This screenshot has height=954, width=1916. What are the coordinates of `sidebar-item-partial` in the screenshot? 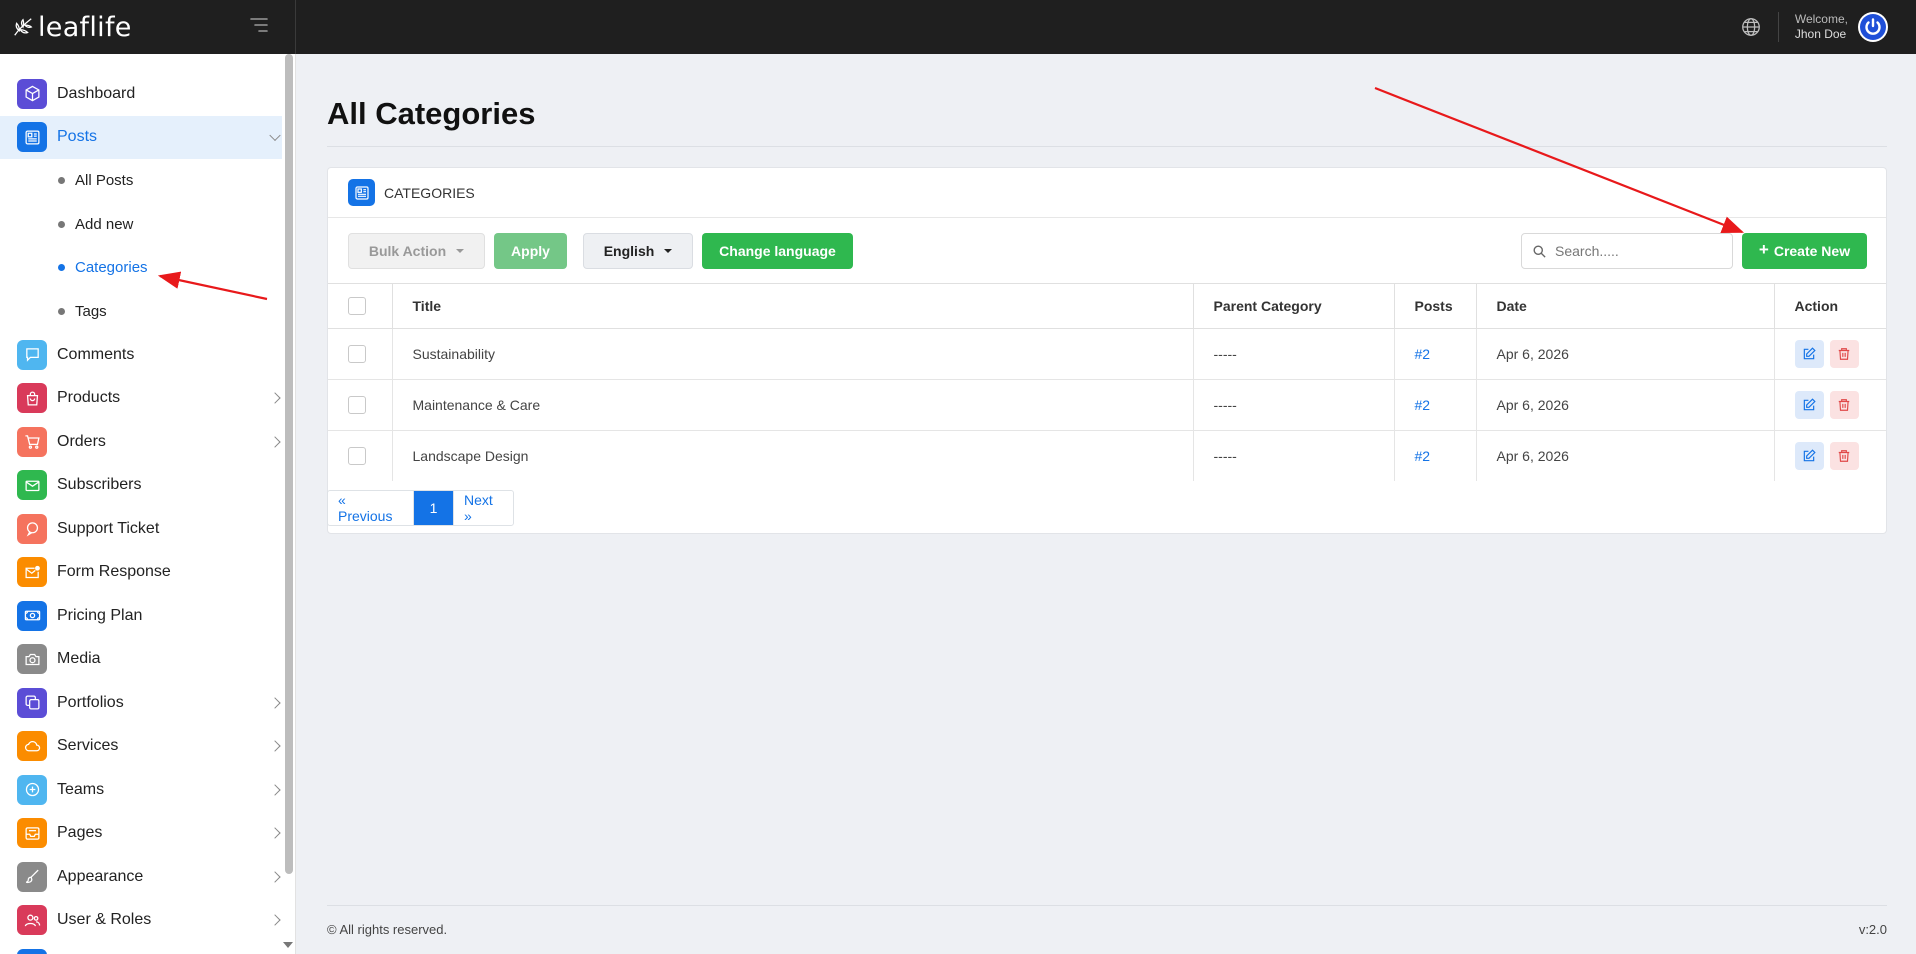 It's located at (141, 948).